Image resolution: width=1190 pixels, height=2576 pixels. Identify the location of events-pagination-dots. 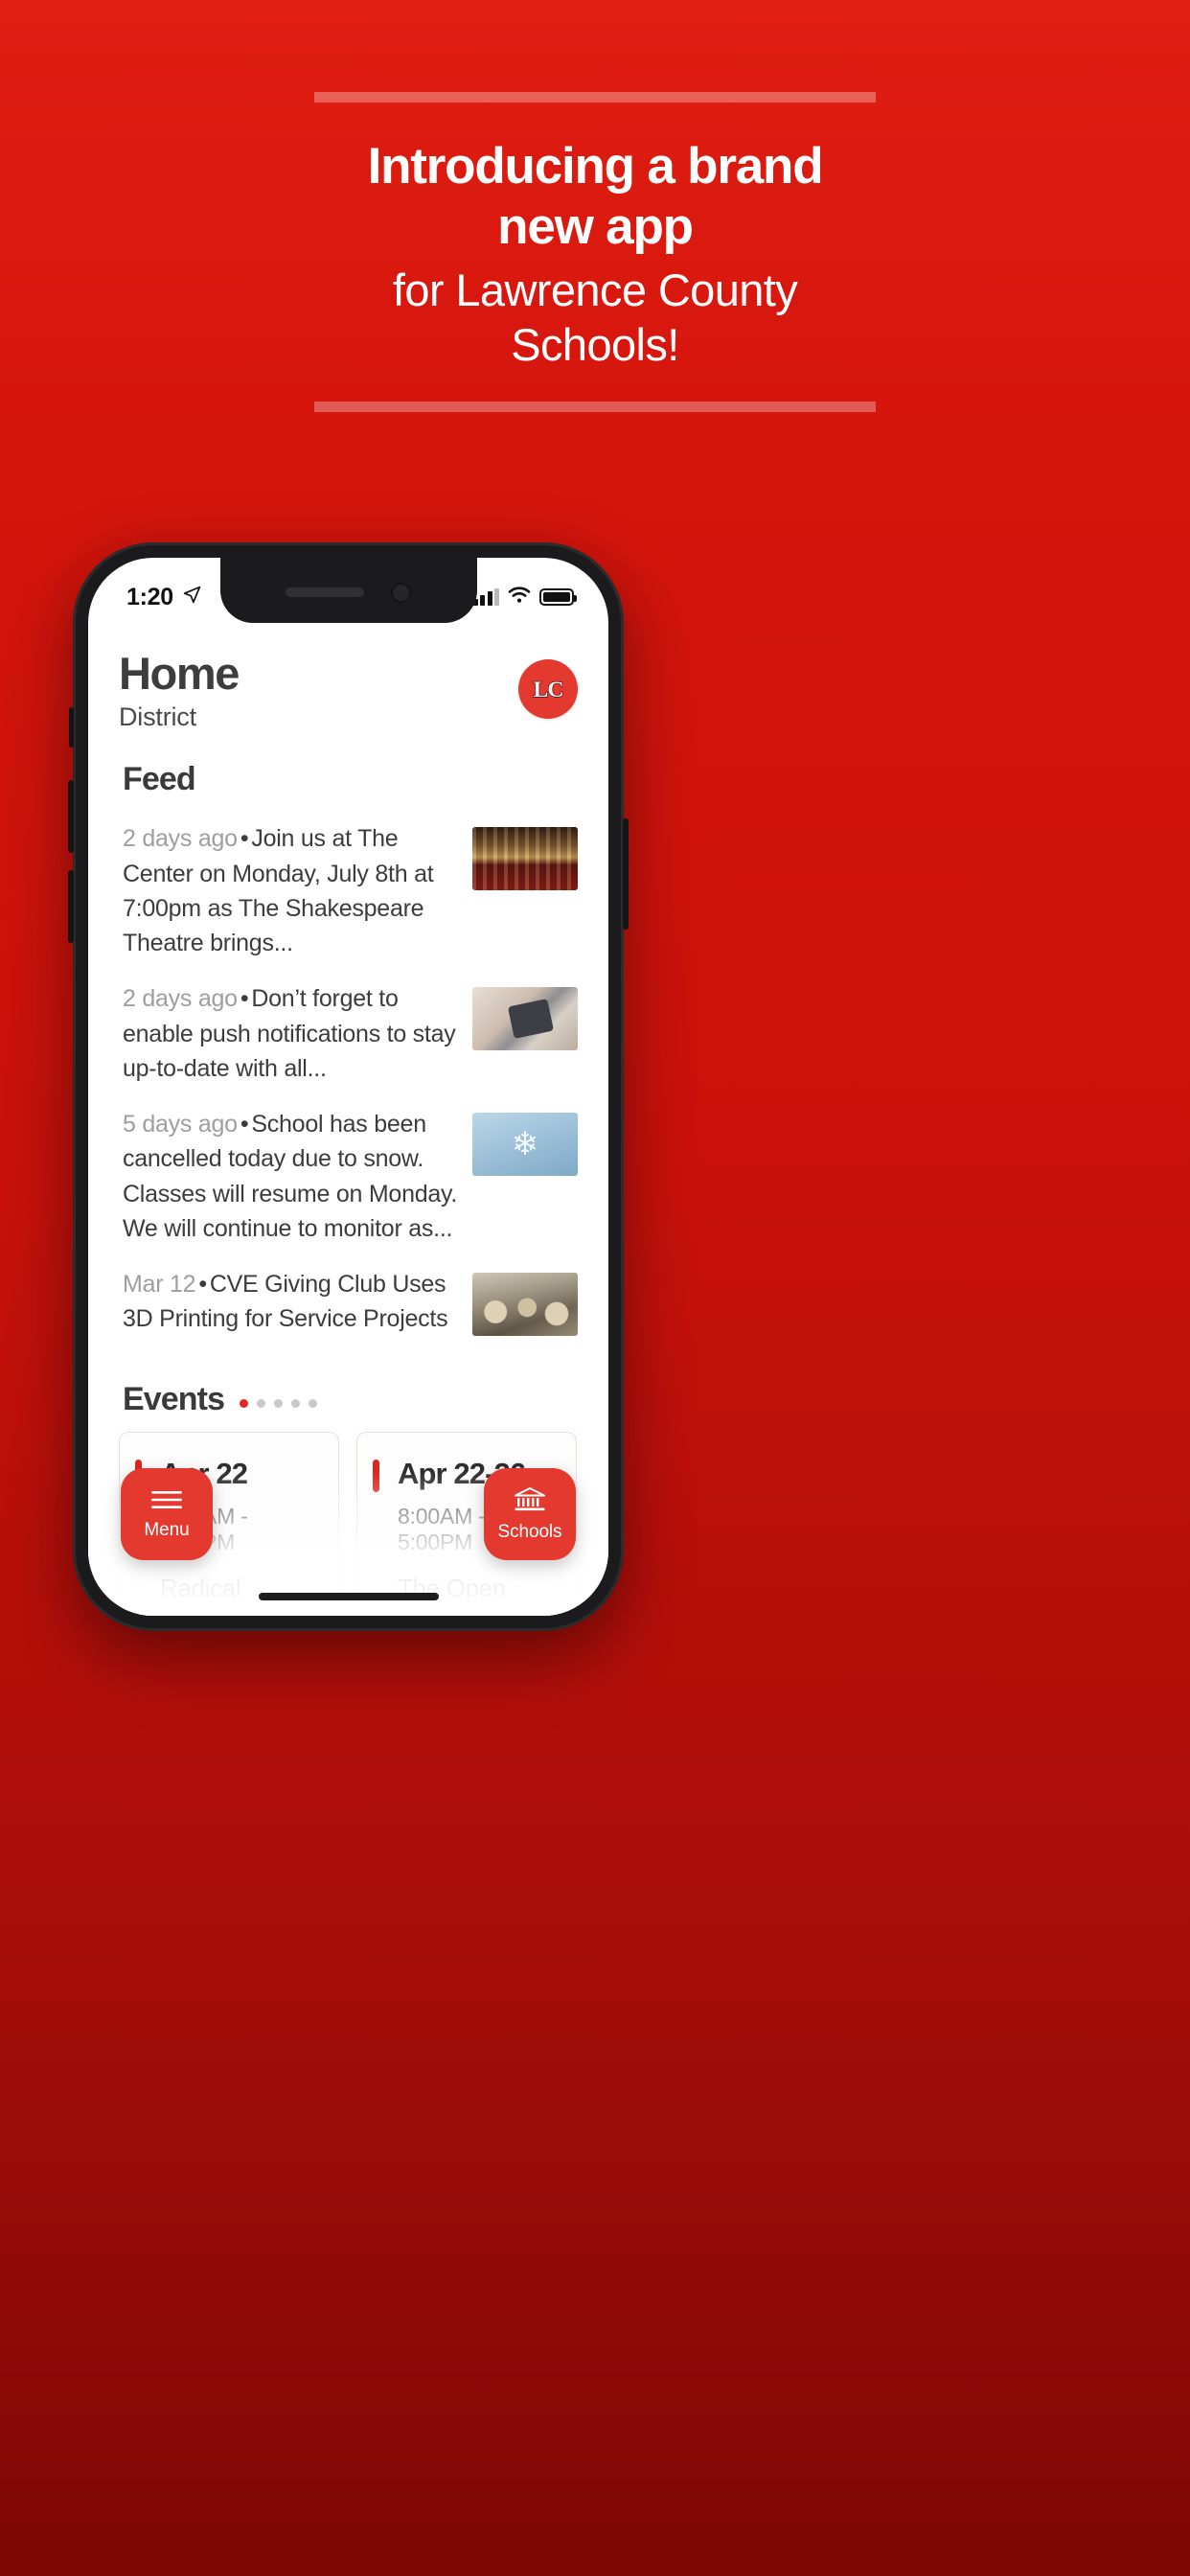
(279, 1400).